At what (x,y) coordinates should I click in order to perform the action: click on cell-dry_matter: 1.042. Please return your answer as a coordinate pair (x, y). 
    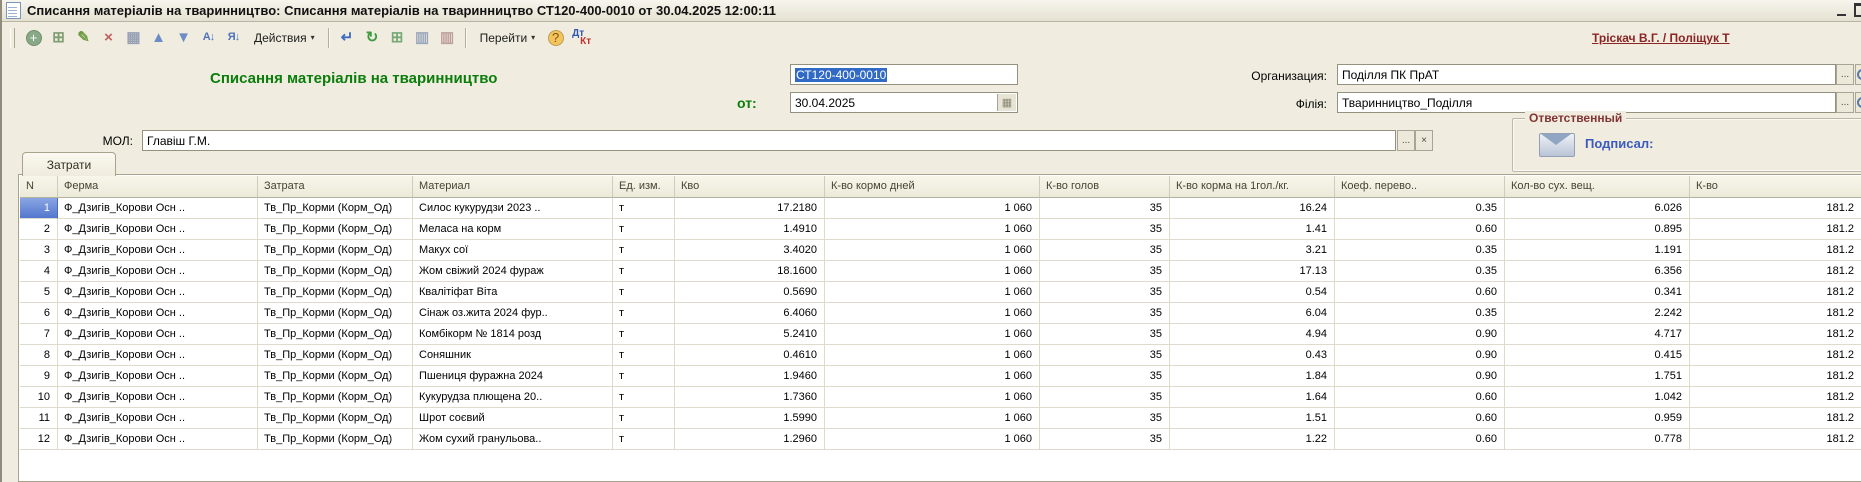
    Looking at the image, I should click on (1597, 397).